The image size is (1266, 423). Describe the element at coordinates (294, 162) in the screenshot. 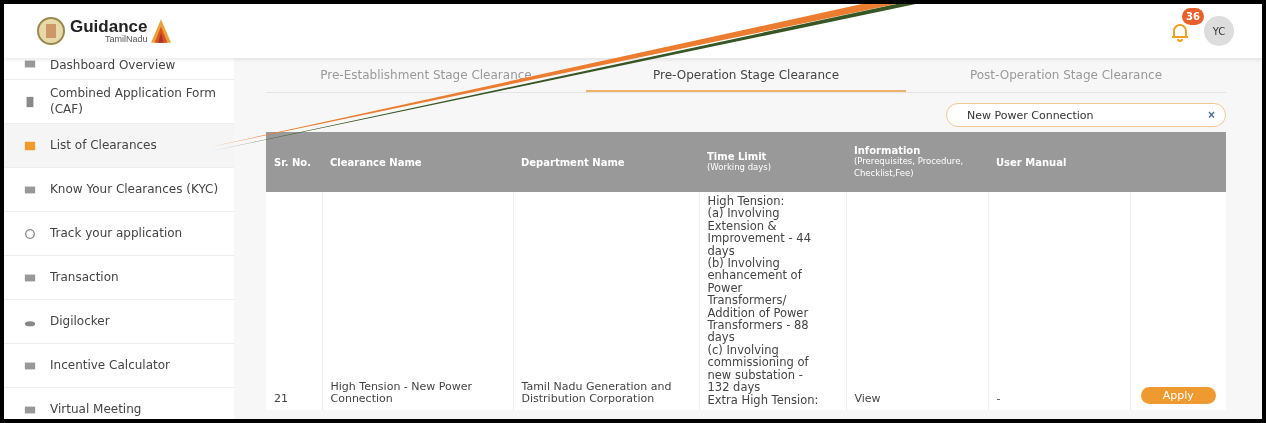

I see `column-header: Sr. No.` at that location.